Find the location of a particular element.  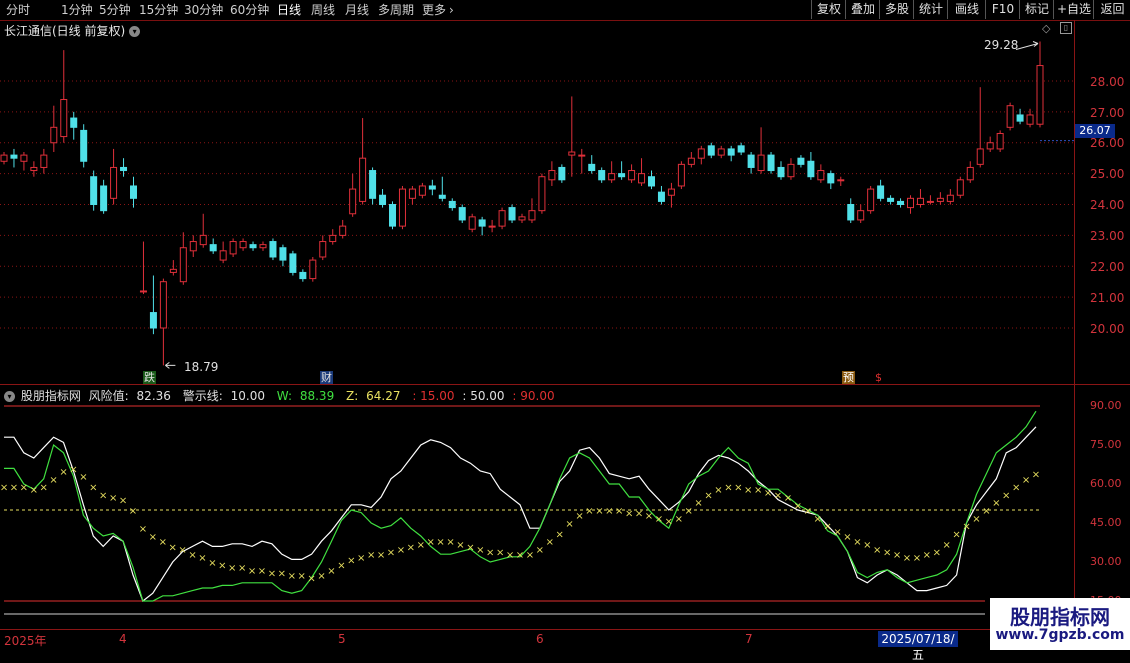

tab-multi-period: 多周期 is located at coordinates (396, 10).